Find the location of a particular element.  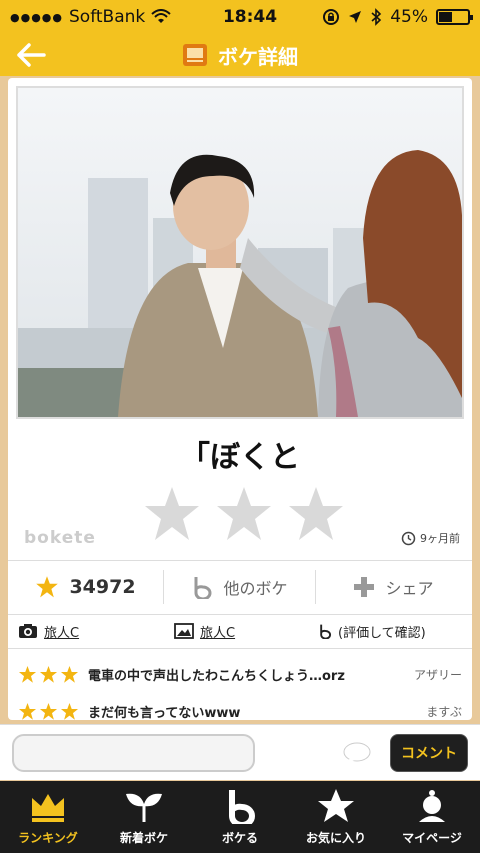

status-left: ●●●●● SoftBank is located at coordinates (95, 17).